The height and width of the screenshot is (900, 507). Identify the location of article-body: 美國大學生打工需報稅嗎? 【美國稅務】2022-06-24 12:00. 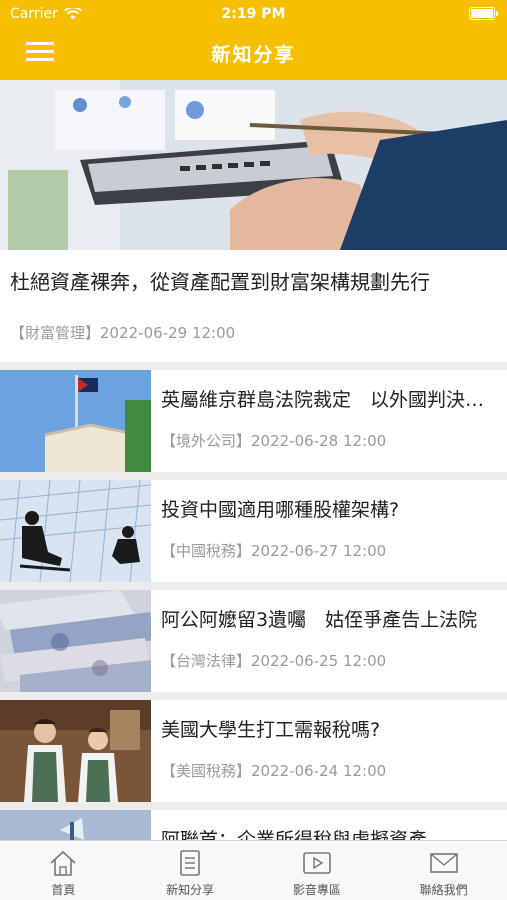
(329, 751).